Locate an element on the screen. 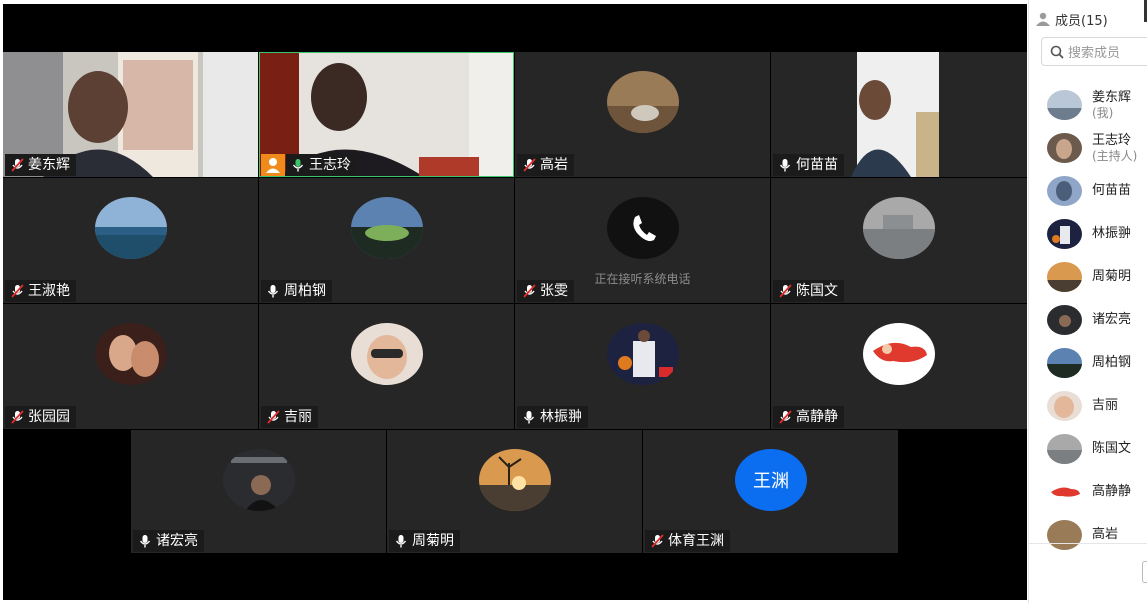  video-tile: 周柏钢 is located at coordinates (386, 240).